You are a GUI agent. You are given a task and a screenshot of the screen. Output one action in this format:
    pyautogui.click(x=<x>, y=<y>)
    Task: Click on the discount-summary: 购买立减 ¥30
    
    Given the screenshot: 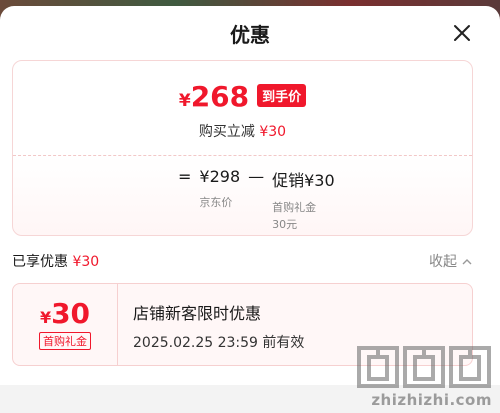 What is the action you would take?
    pyautogui.click(x=242, y=131)
    